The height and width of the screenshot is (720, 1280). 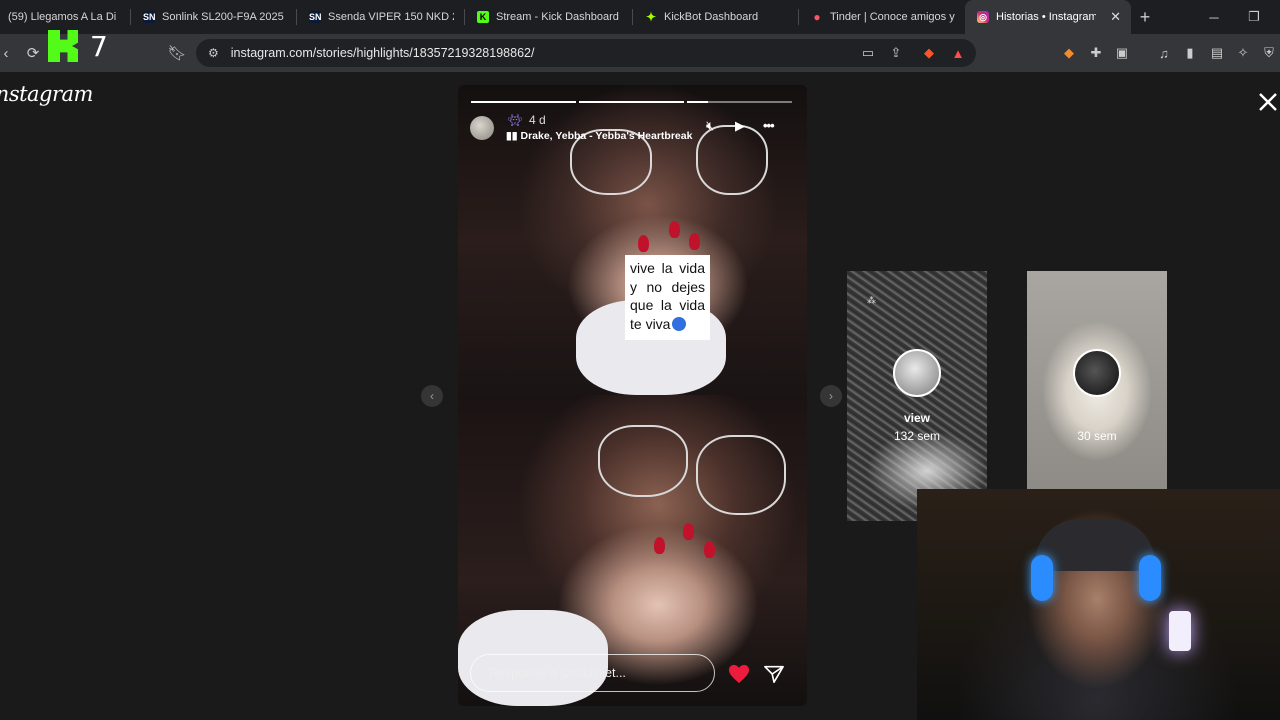 What do you see at coordinates (896, 53) in the screenshot?
I see `share-icon: ⇪` at bounding box center [896, 53].